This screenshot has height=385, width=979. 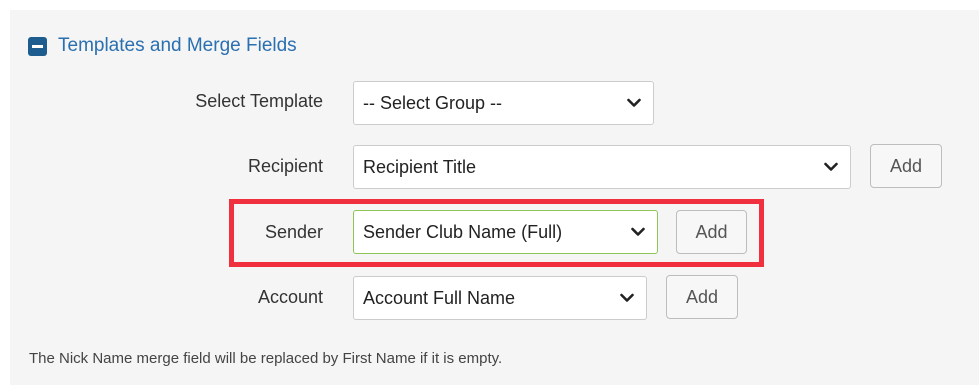 What do you see at coordinates (420, 166) in the screenshot?
I see `recipient-value: Recipient Title` at bounding box center [420, 166].